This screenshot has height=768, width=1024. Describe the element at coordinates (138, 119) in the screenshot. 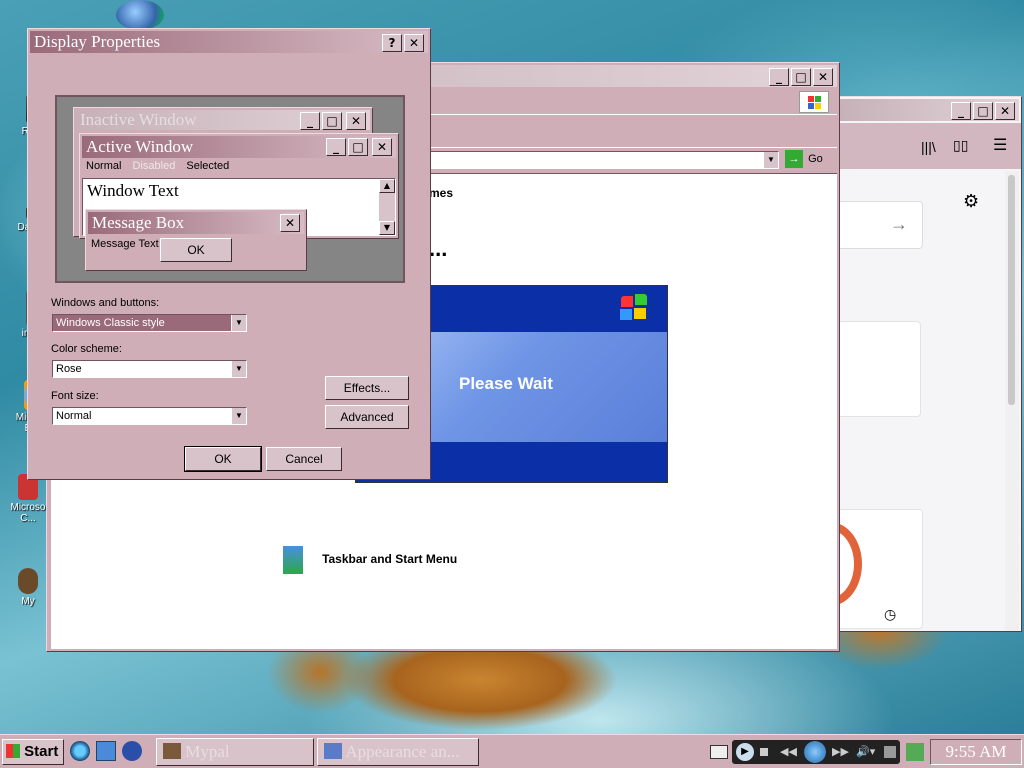

I see `inactive-title: Inactive Window` at that location.